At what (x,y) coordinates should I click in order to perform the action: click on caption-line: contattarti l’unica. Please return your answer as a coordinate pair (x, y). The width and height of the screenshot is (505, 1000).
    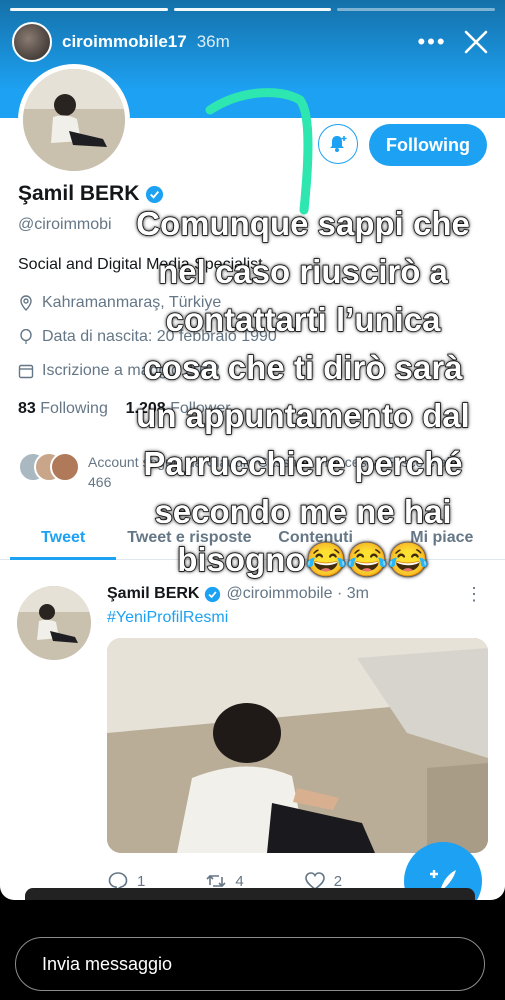
    Looking at the image, I should click on (303, 319).